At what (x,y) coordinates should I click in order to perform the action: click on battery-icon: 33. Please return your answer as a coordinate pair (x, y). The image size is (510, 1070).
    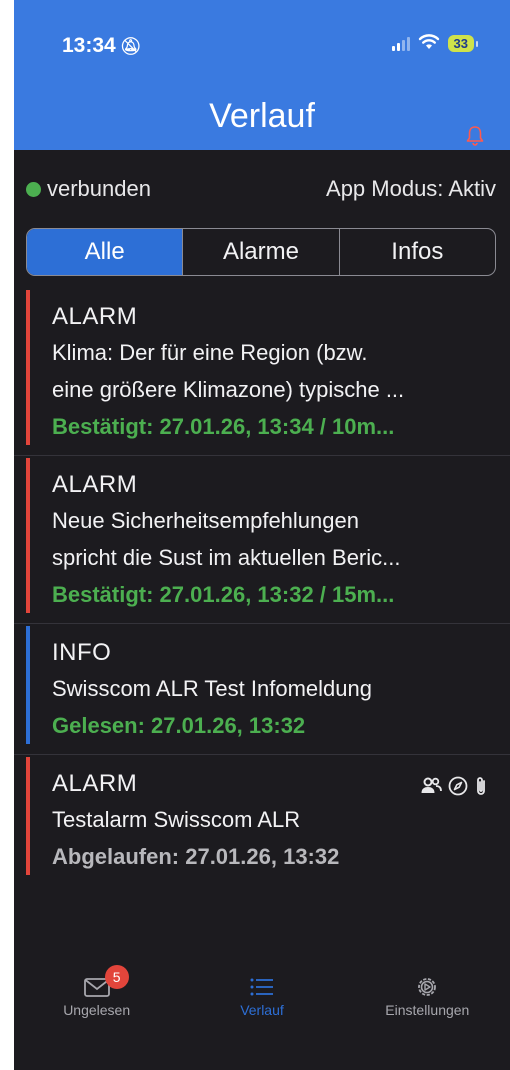
    Looking at the image, I should click on (463, 43).